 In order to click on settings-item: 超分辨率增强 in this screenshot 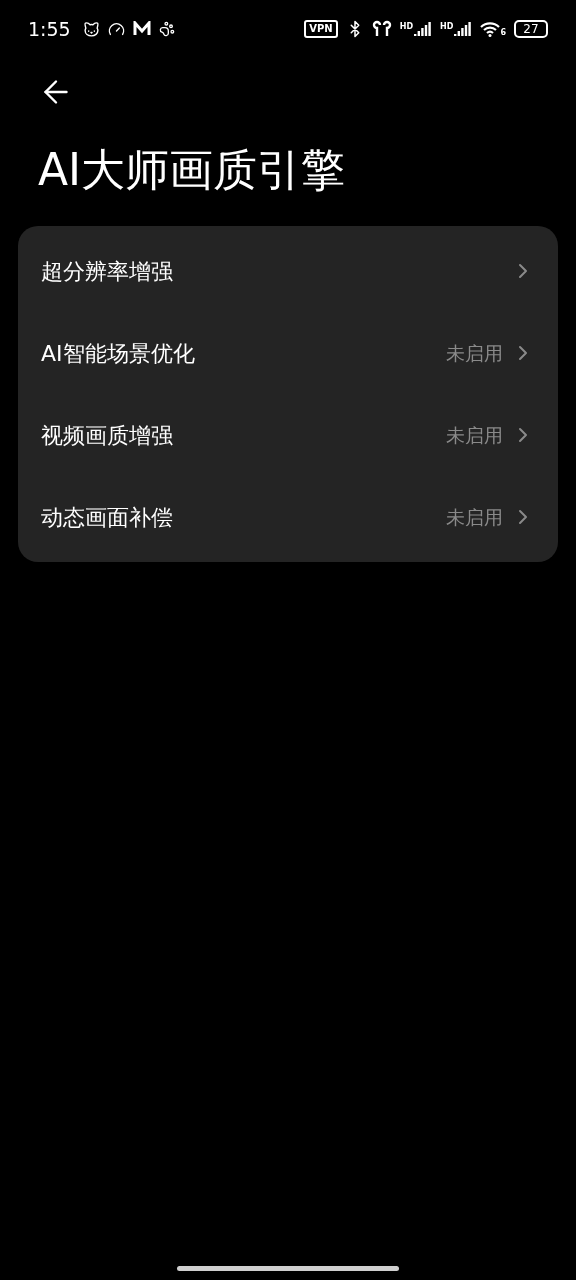, I will do `click(288, 271)`.